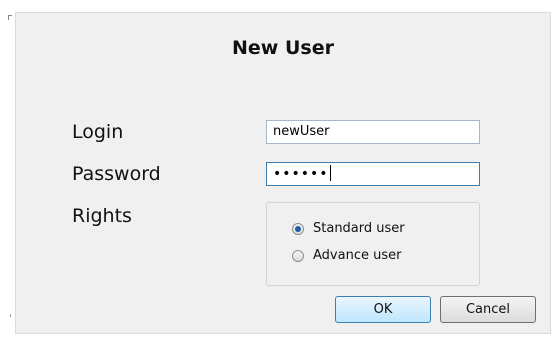 The height and width of the screenshot is (347, 560). Describe the element at coordinates (298, 228) in the screenshot. I see `radio-checked-icon` at that location.